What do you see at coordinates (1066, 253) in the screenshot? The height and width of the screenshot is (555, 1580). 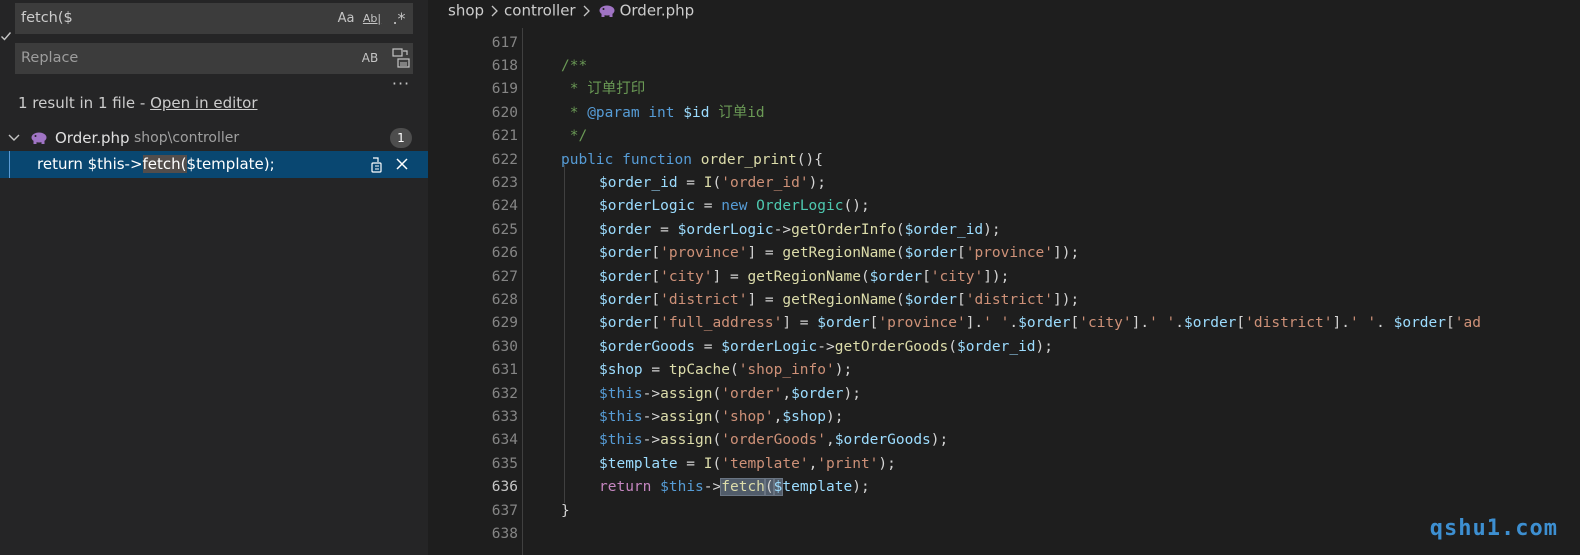 I see `code-token: ]);` at bounding box center [1066, 253].